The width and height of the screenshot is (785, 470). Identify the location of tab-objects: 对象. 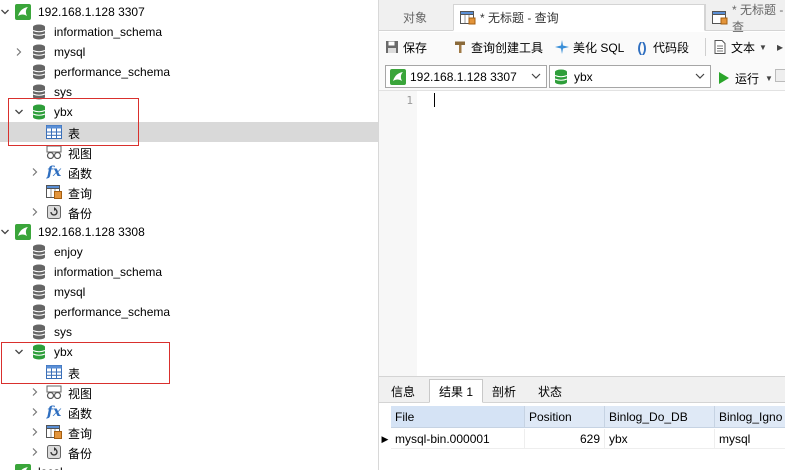
(415, 17).